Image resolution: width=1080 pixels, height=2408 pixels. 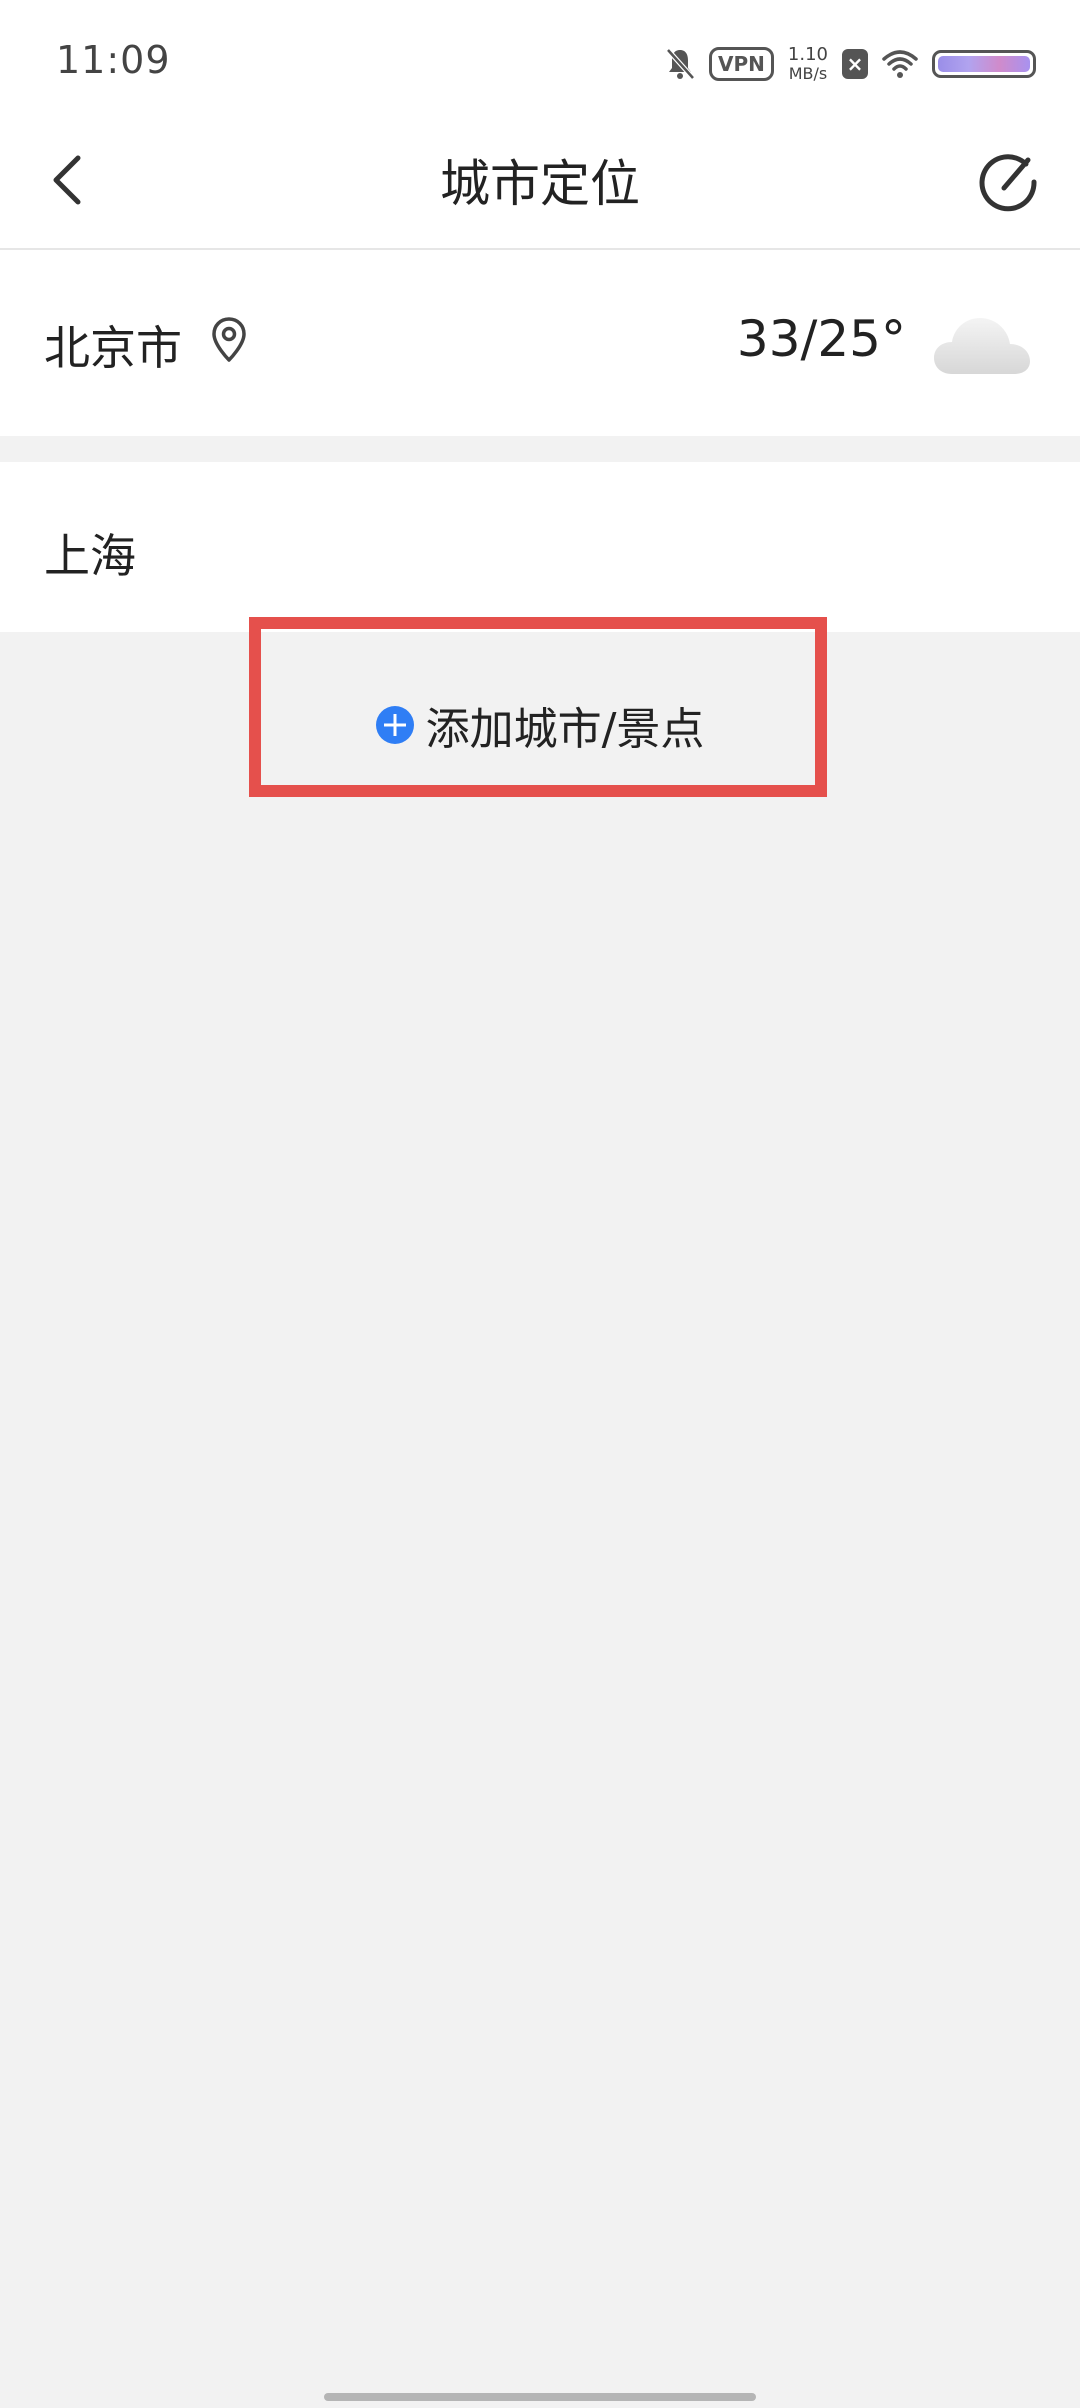 I want to click on city-row-shanghai: 上海, so click(x=540, y=547).